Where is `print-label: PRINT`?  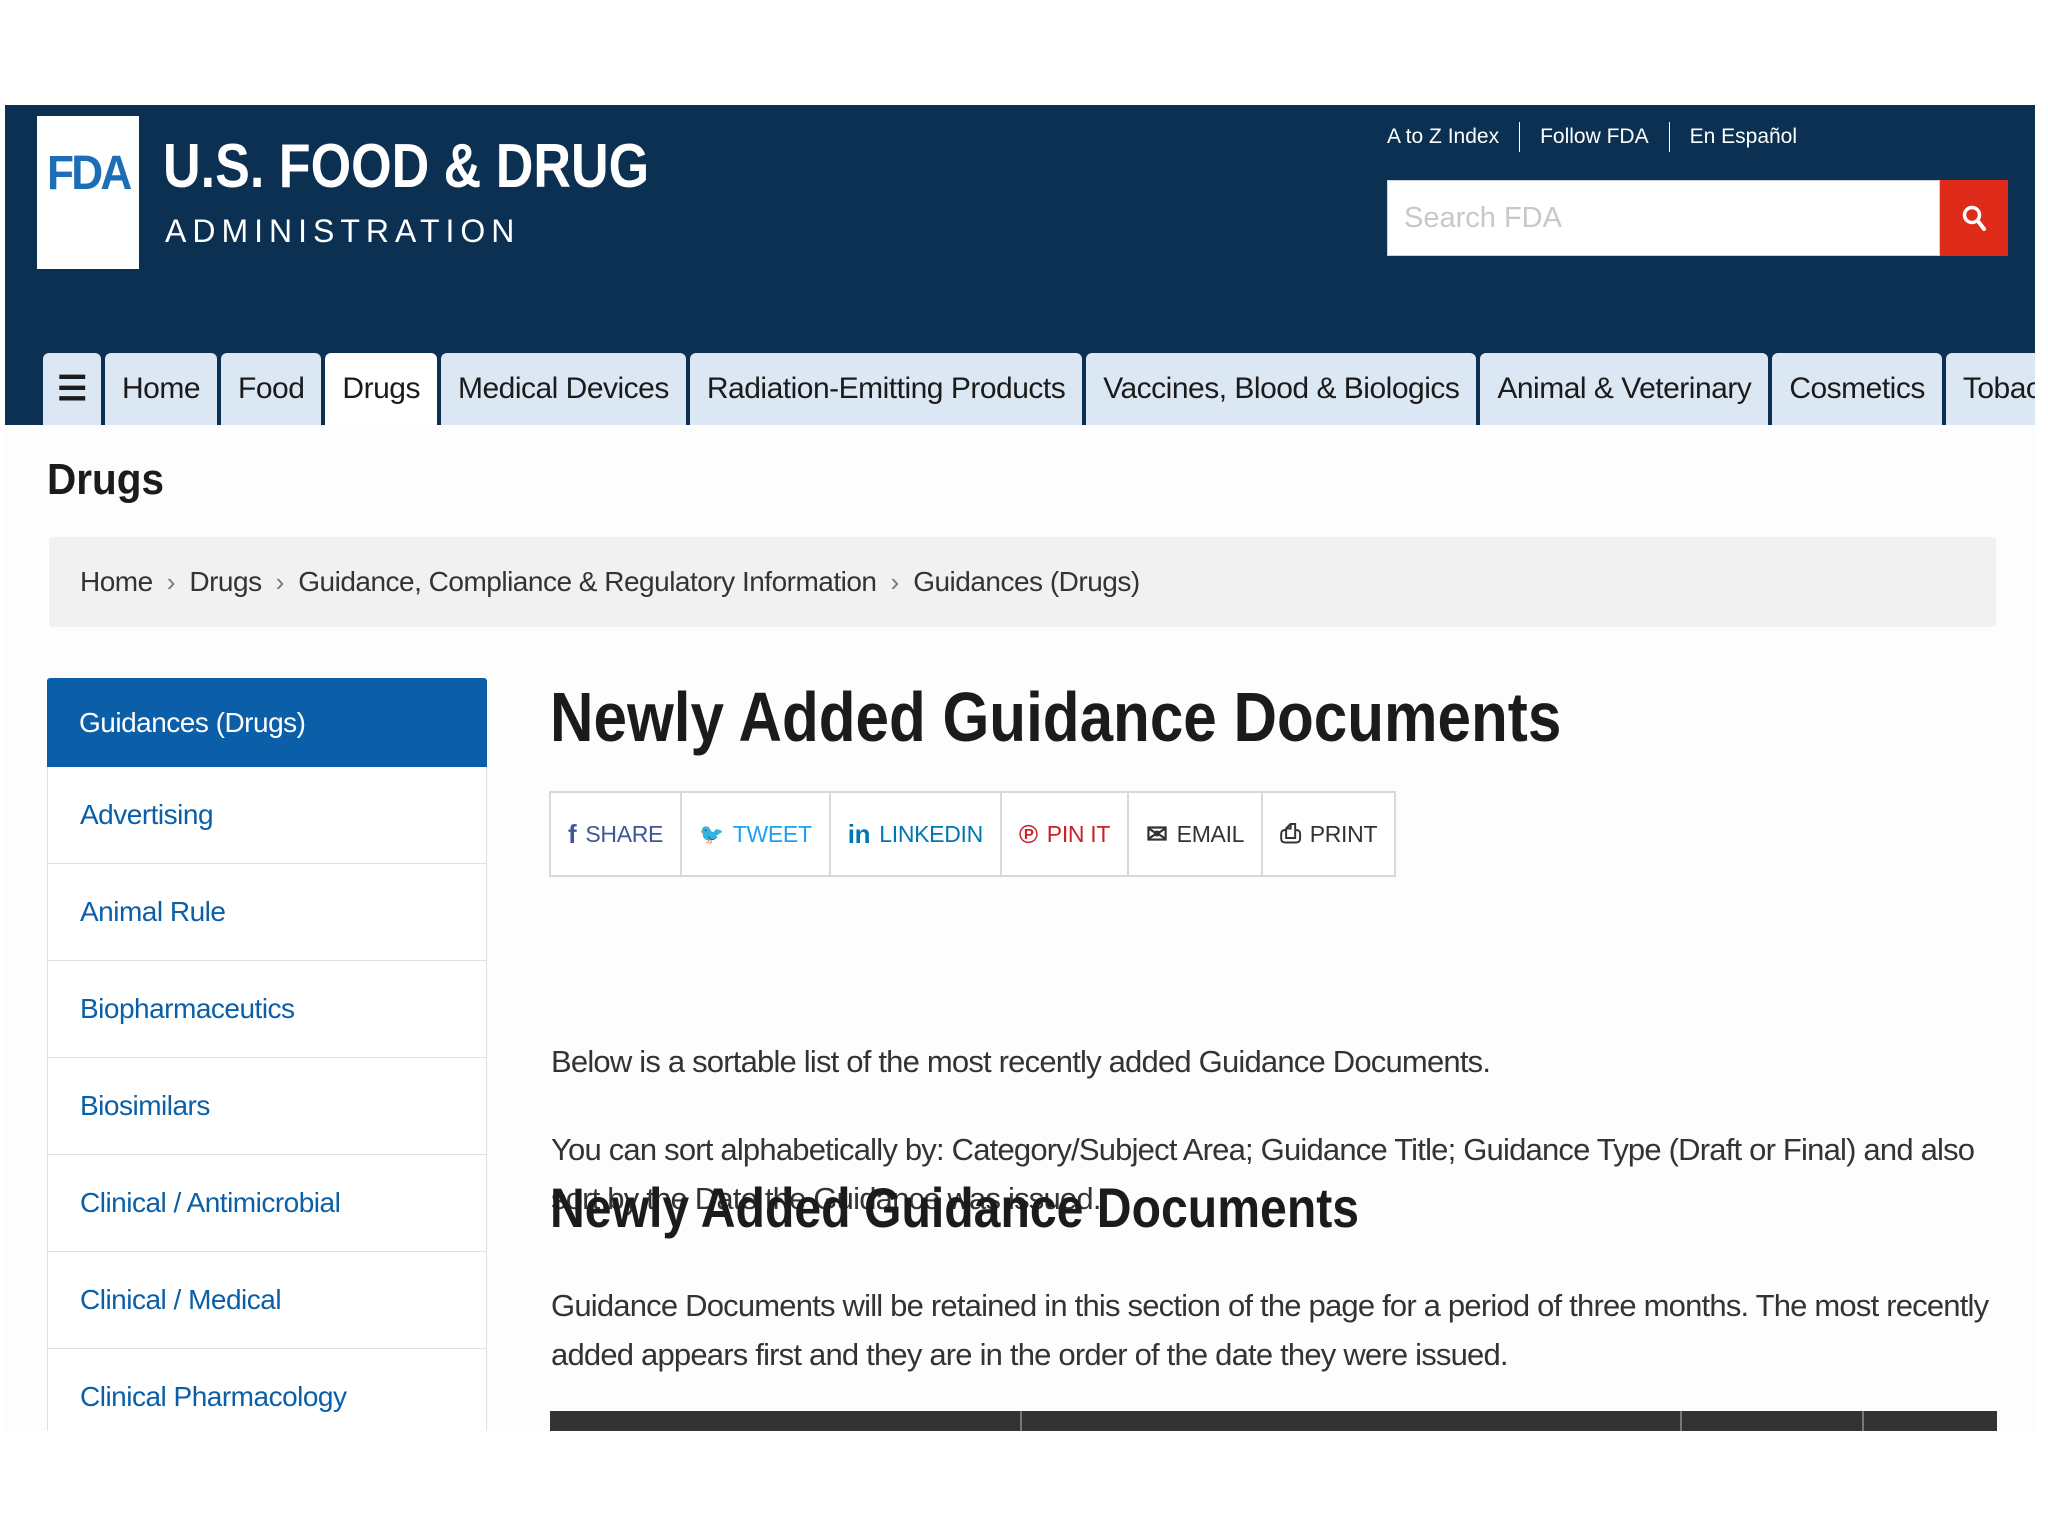 print-label: PRINT is located at coordinates (1343, 833).